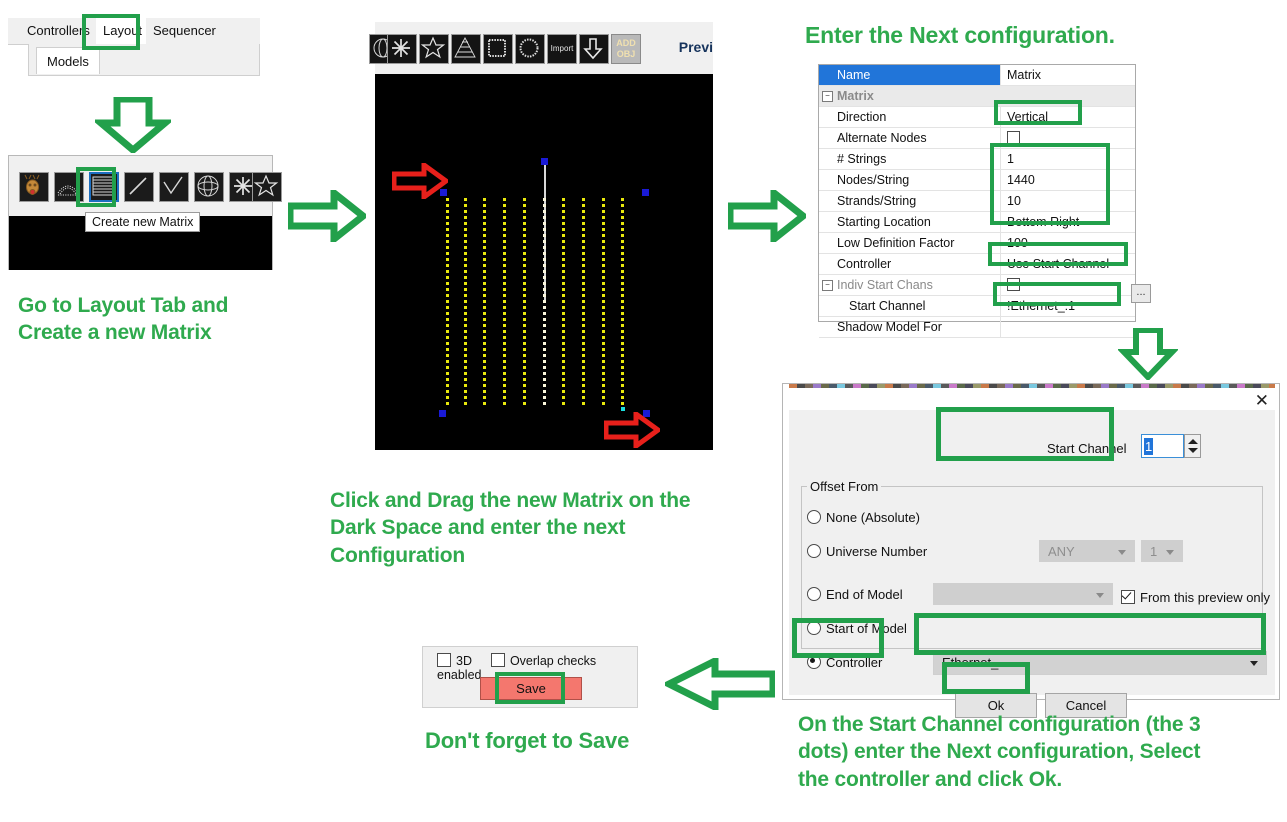 This screenshot has width=1287, height=822. Describe the element at coordinates (855, 594) in the screenshot. I see `radio-end-of-model: End of Model` at that location.